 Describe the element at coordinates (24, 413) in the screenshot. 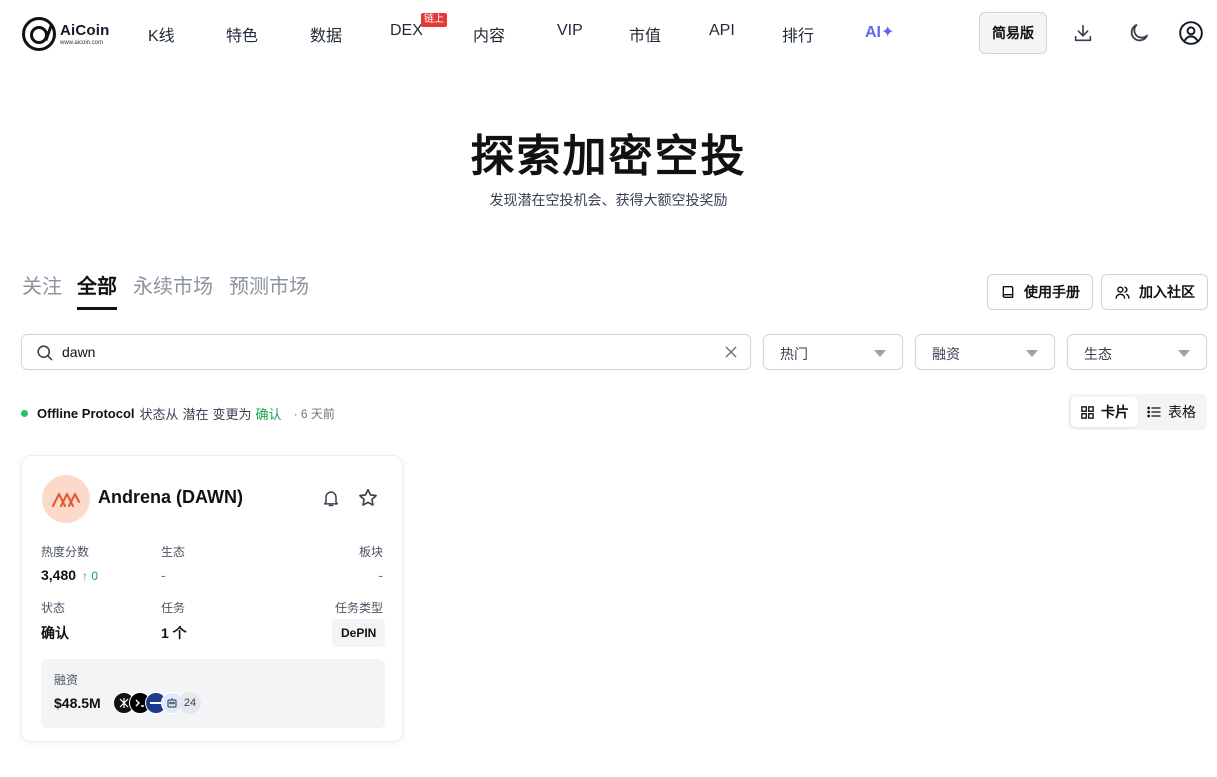

I see `status-dot` at that location.